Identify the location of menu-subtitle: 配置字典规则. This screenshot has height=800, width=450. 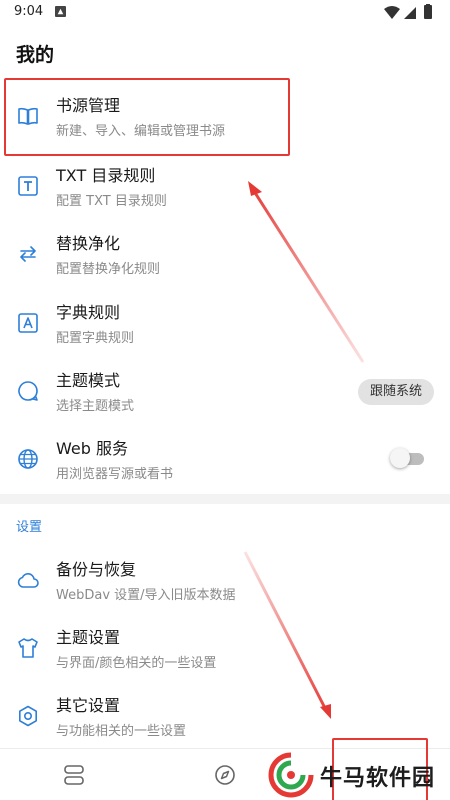
(95, 338).